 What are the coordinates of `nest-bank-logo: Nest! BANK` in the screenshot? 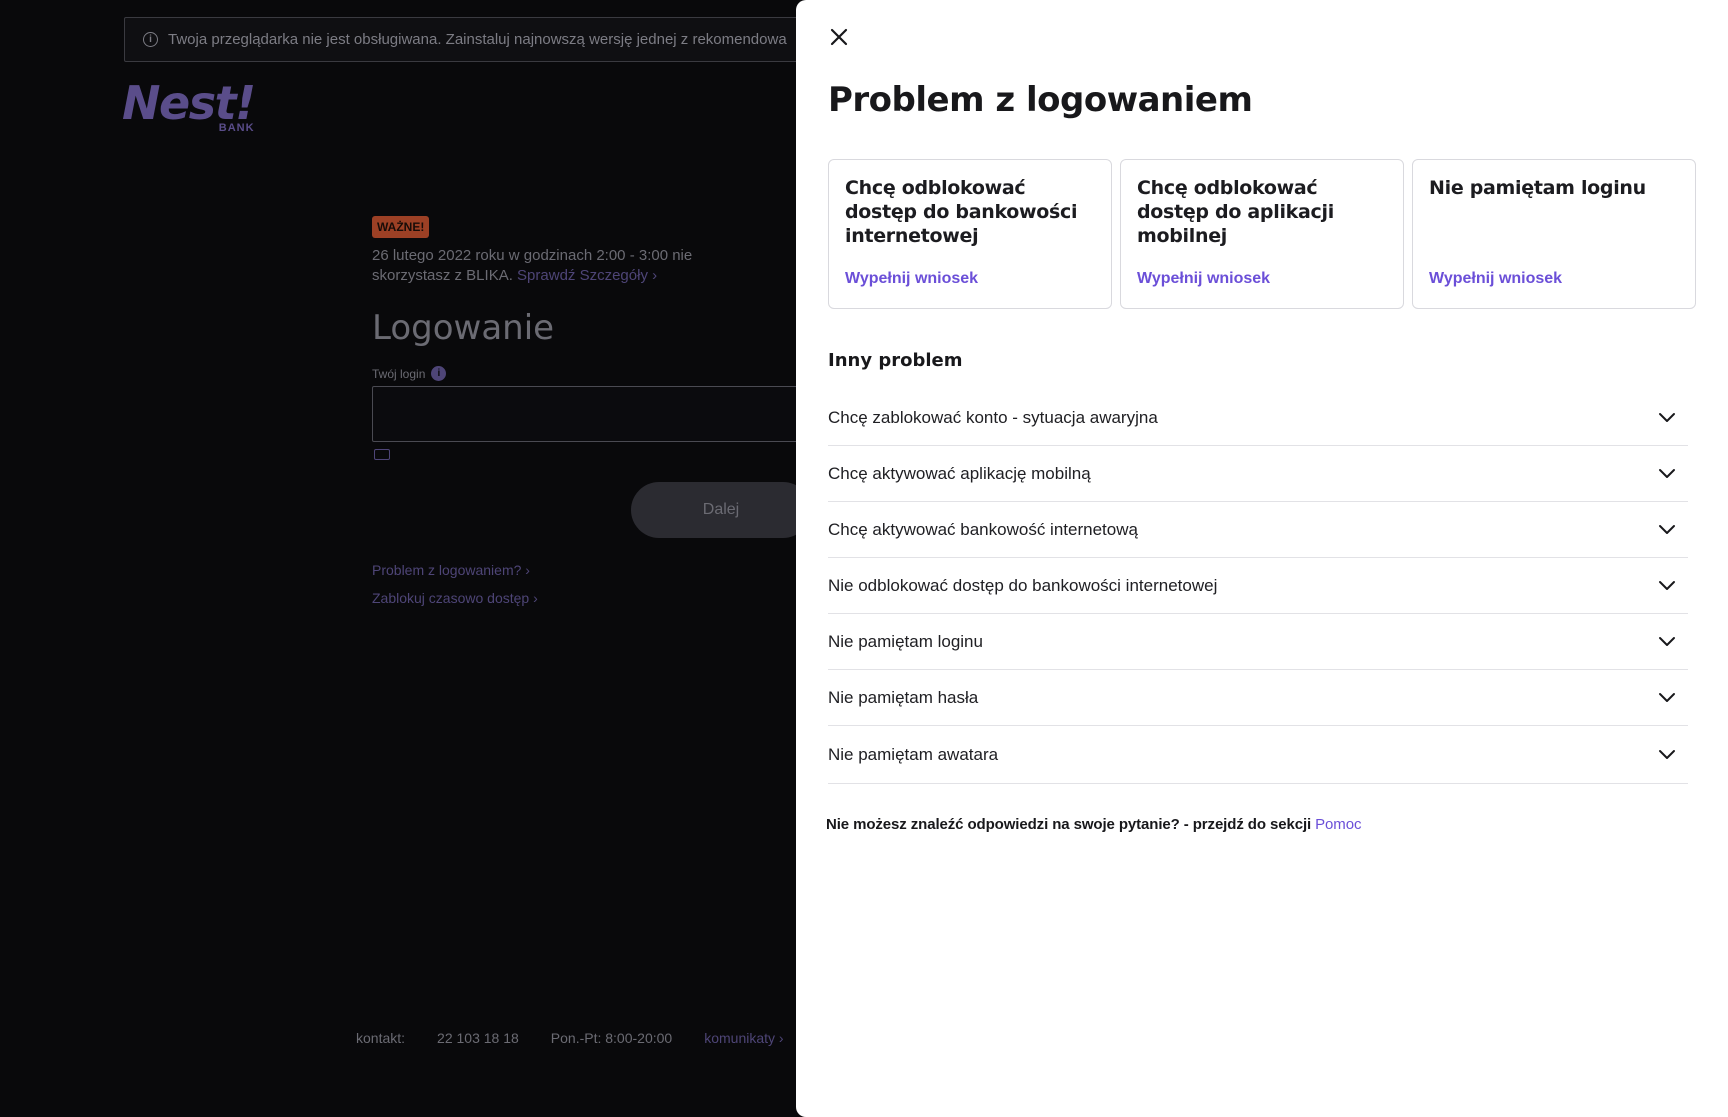 It's located at (189, 105).